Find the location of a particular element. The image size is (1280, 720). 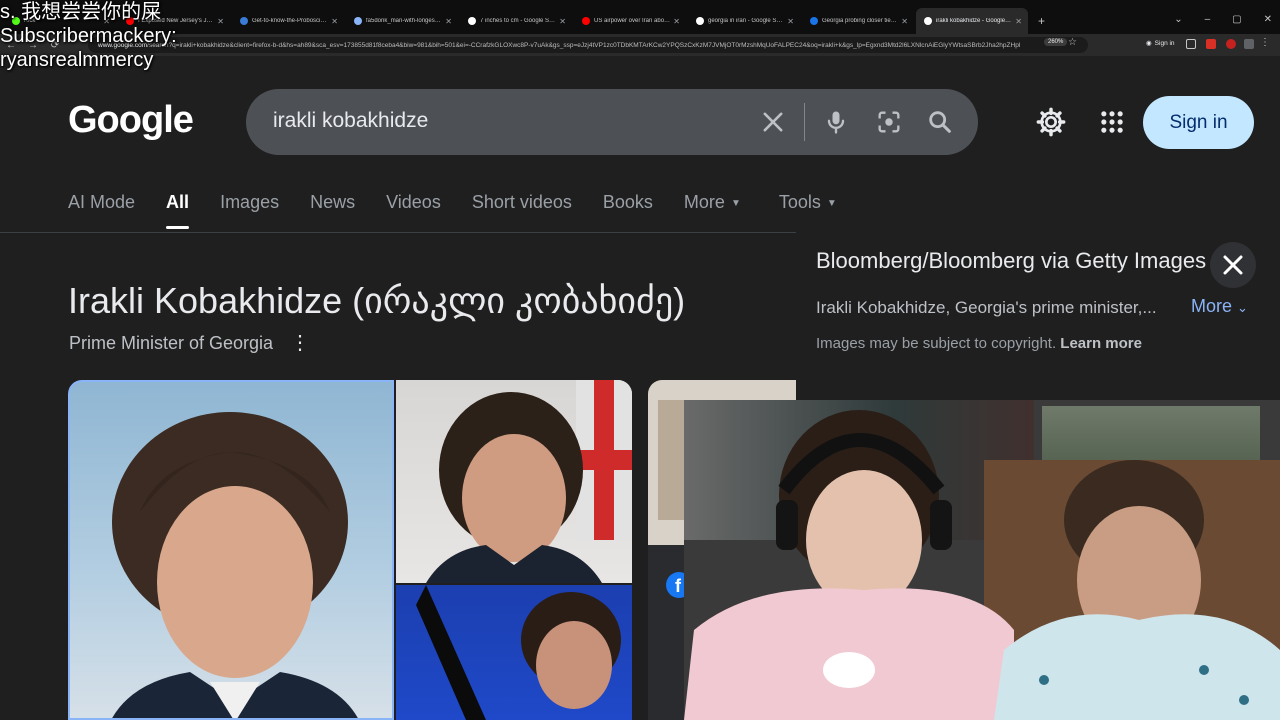

browser-tab: 7 inches to cm - Google Search ✕ is located at coordinates (516, 21).